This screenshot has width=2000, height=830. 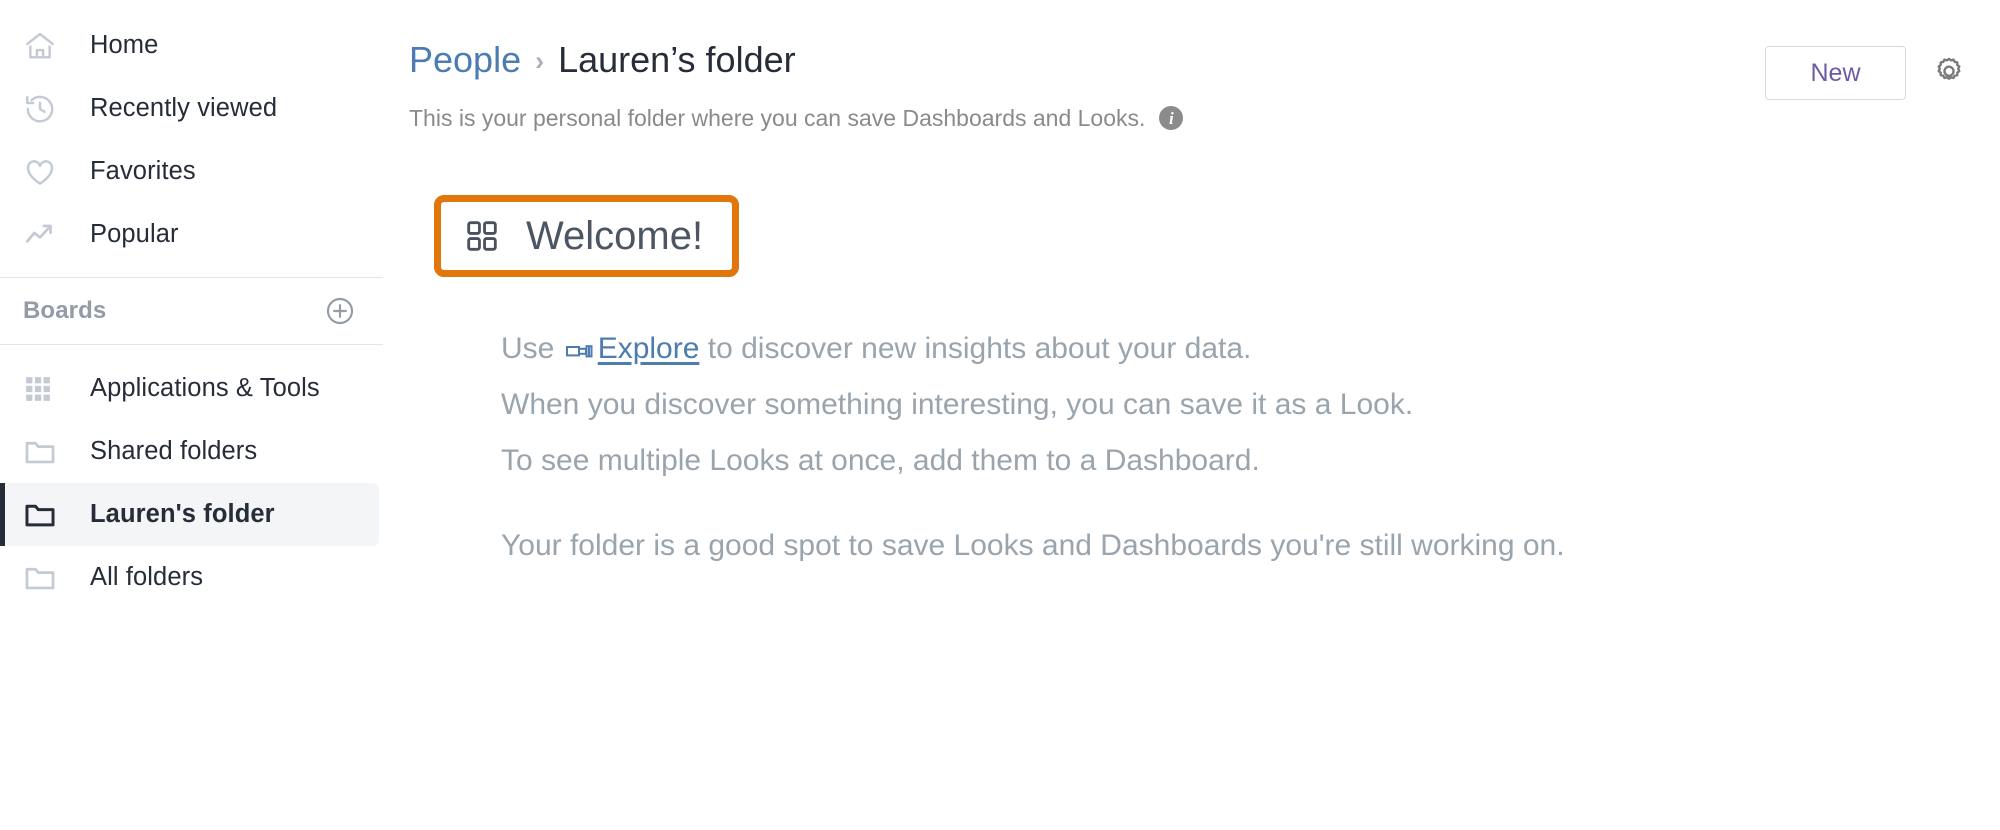 I want to click on sidebar-item-label: Lauren's folder, so click(x=182, y=514).